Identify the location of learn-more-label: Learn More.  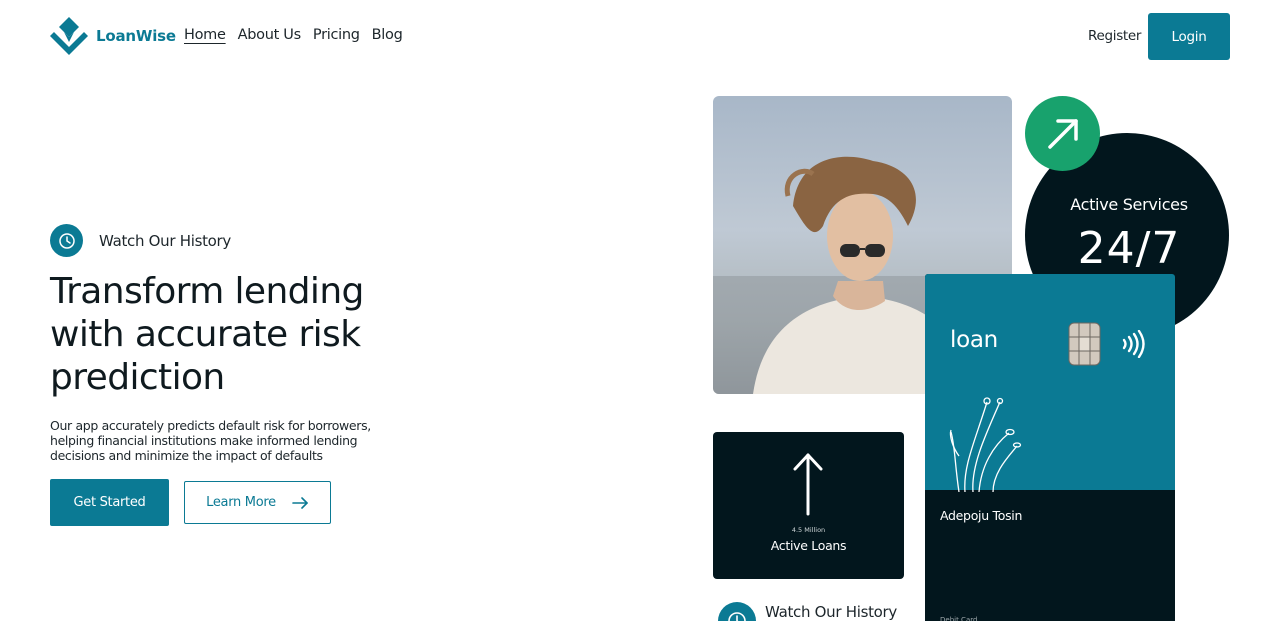
(241, 502).